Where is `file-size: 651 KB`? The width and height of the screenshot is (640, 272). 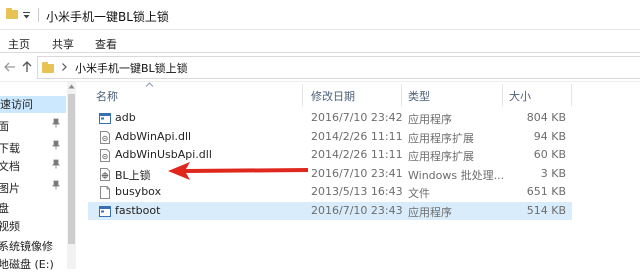
file-size: 651 KB is located at coordinates (546, 191).